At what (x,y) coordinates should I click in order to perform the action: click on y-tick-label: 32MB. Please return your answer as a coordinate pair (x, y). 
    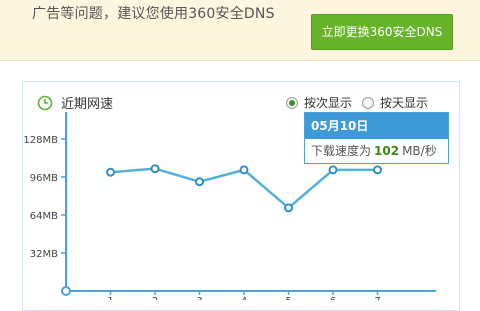
    Looking at the image, I should click on (44, 254).